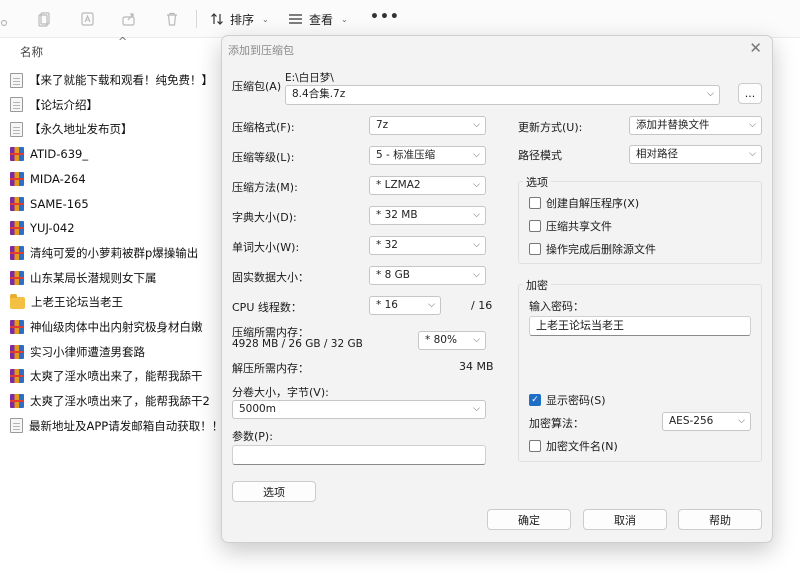  Describe the element at coordinates (172, 18) in the screenshot. I see `delete-icon` at that location.